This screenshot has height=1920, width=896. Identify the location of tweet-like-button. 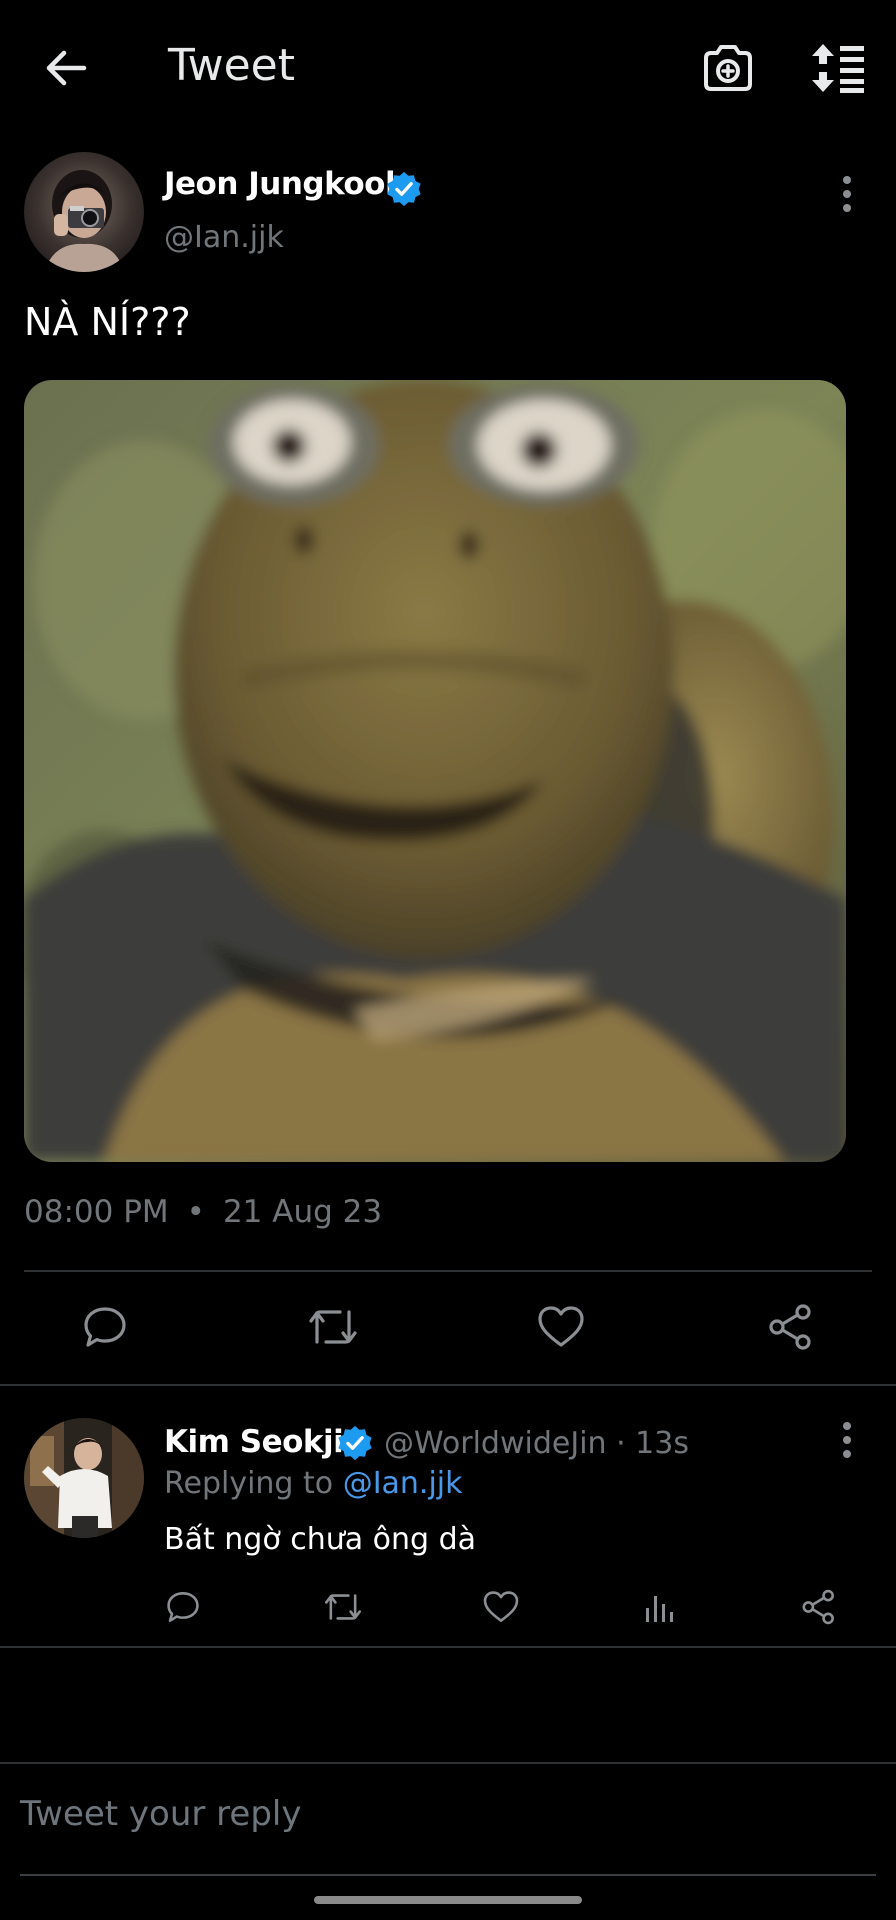
(561, 1329).